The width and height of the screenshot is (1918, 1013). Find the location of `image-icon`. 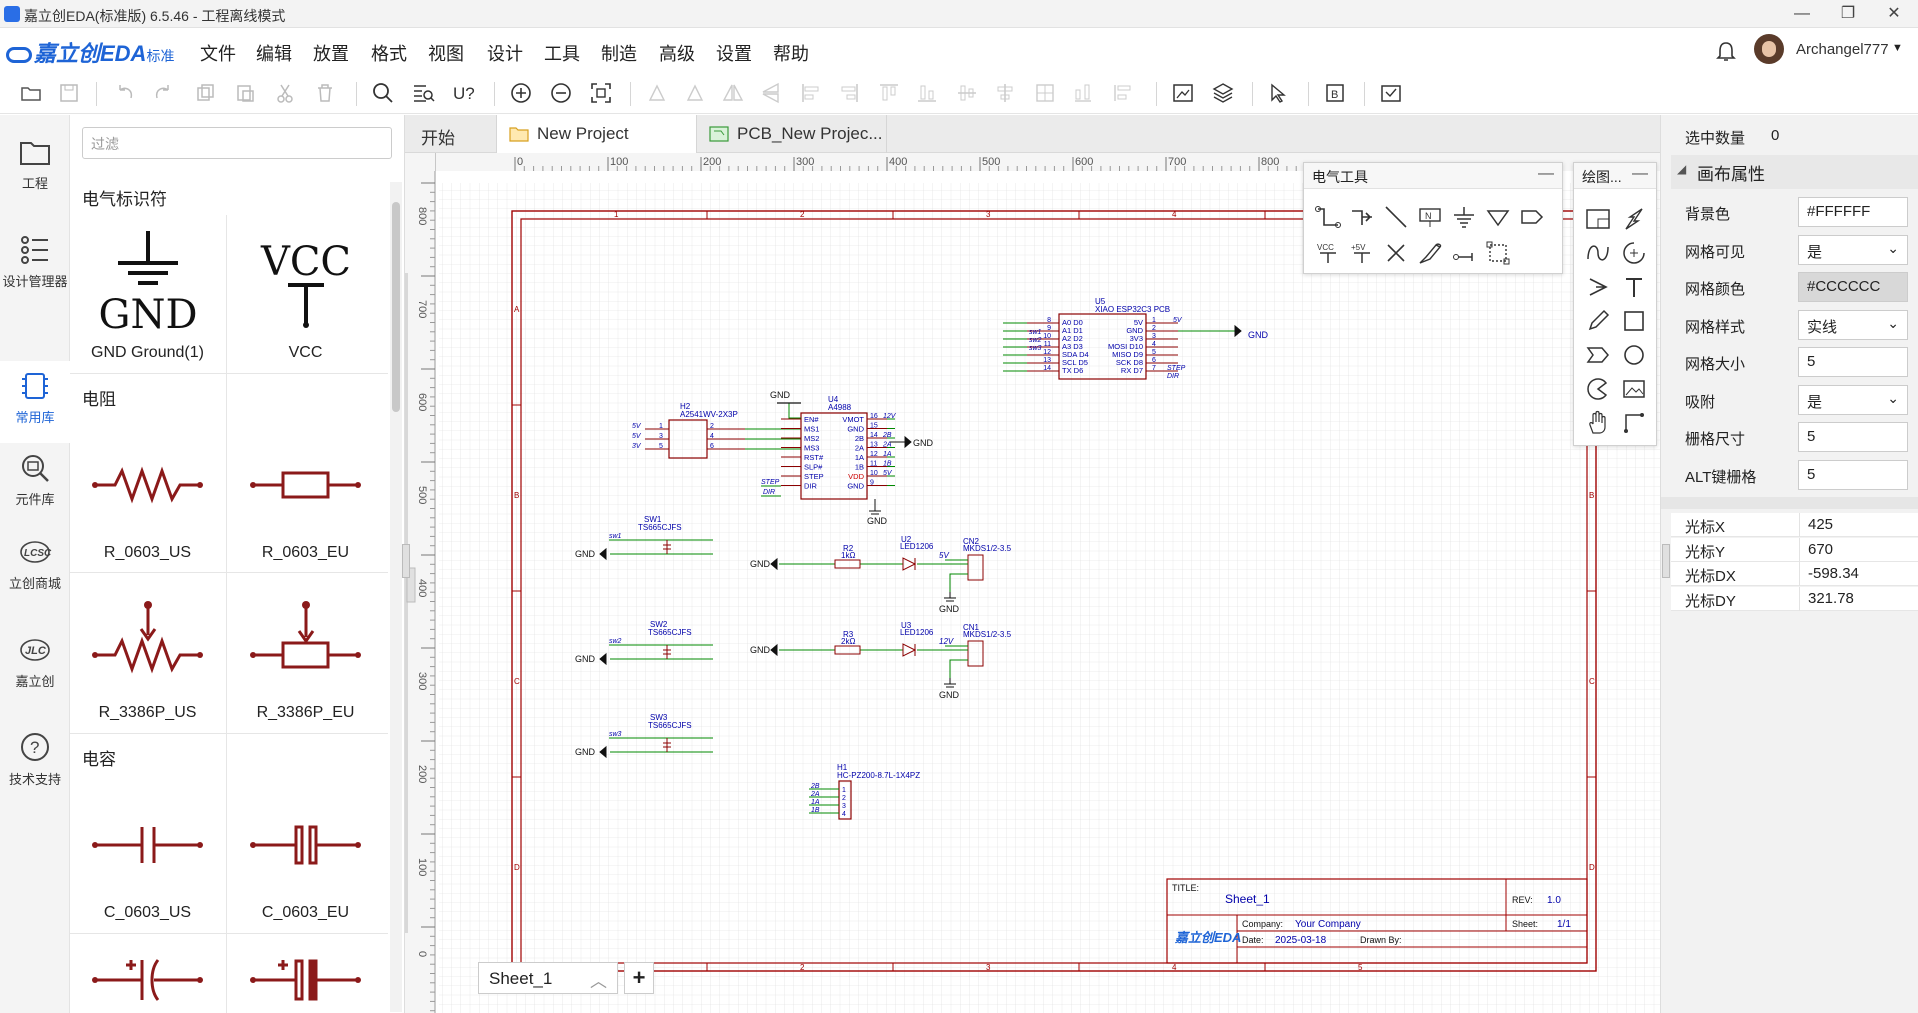

image-icon is located at coordinates (1634, 389).